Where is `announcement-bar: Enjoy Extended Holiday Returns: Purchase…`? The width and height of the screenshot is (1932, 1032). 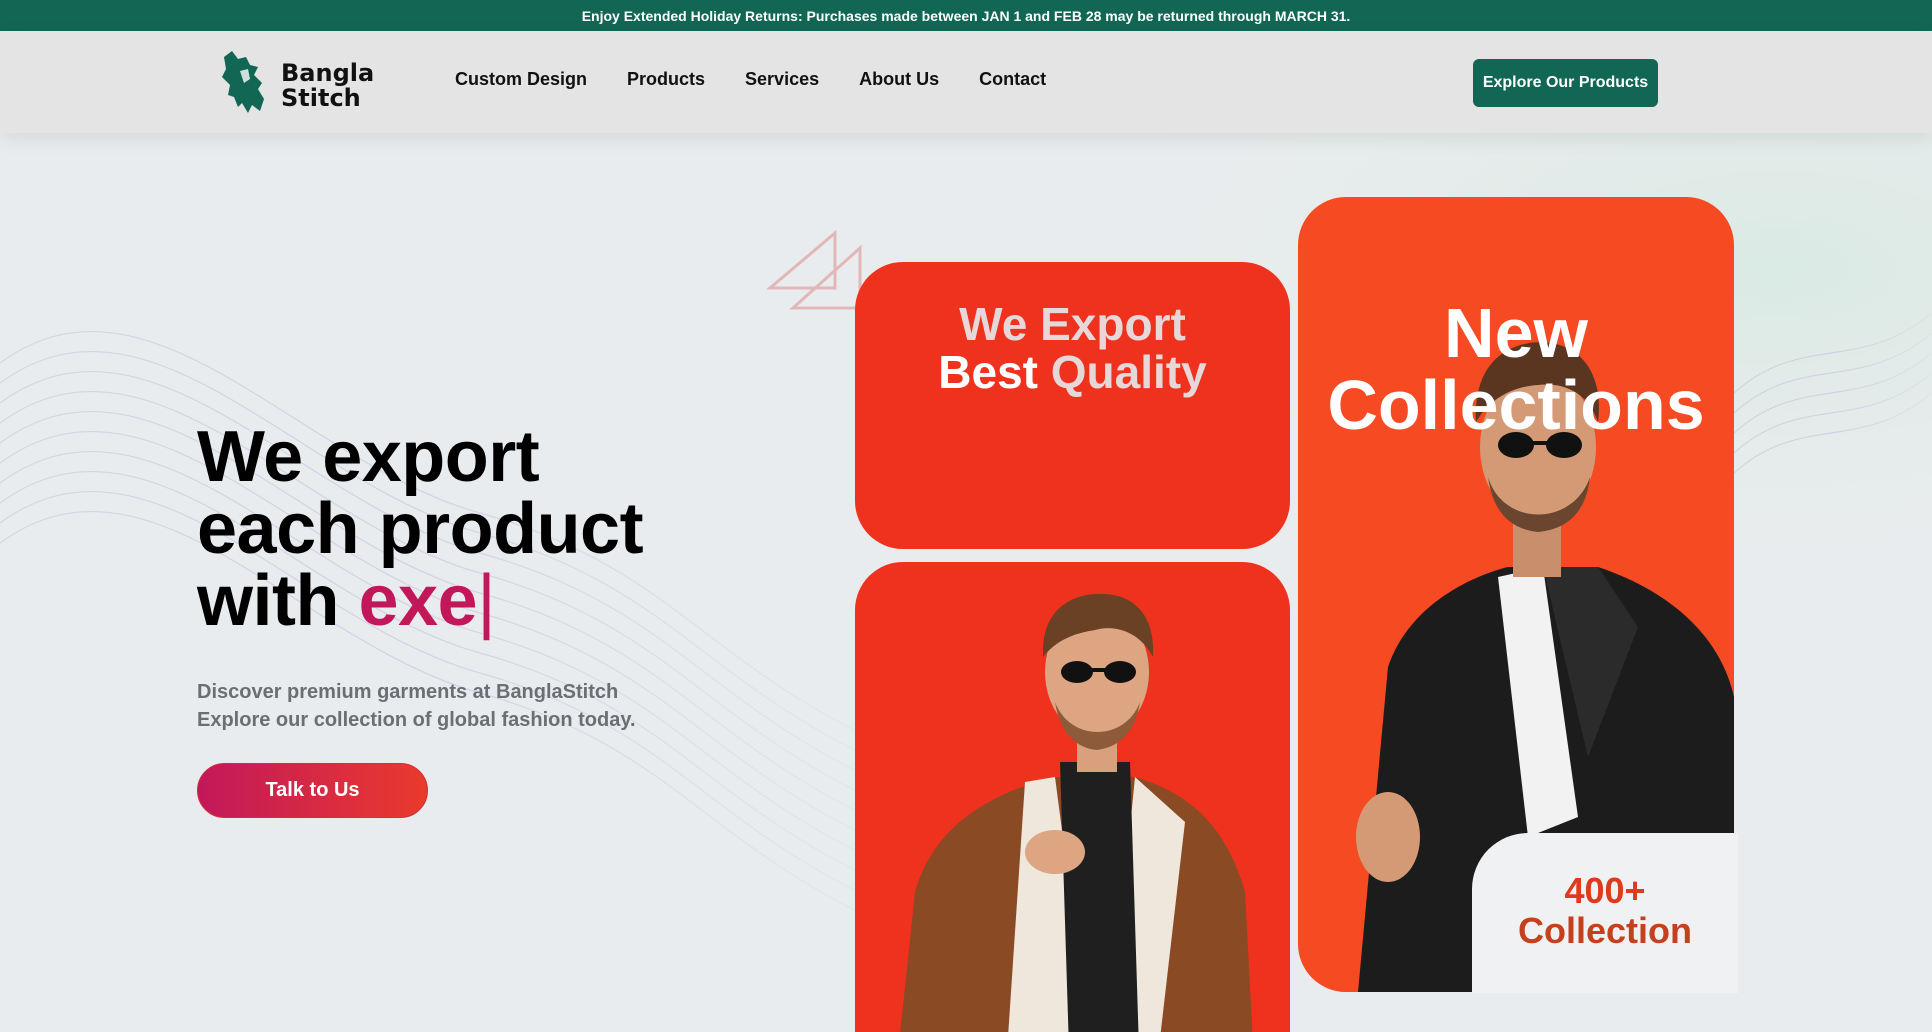
announcement-bar: Enjoy Extended Holiday Returns: Purchase… is located at coordinates (966, 15).